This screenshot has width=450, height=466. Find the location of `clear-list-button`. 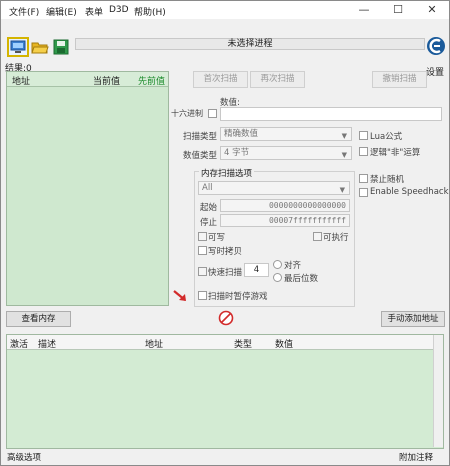

clear-list-button is located at coordinates (226, 318).